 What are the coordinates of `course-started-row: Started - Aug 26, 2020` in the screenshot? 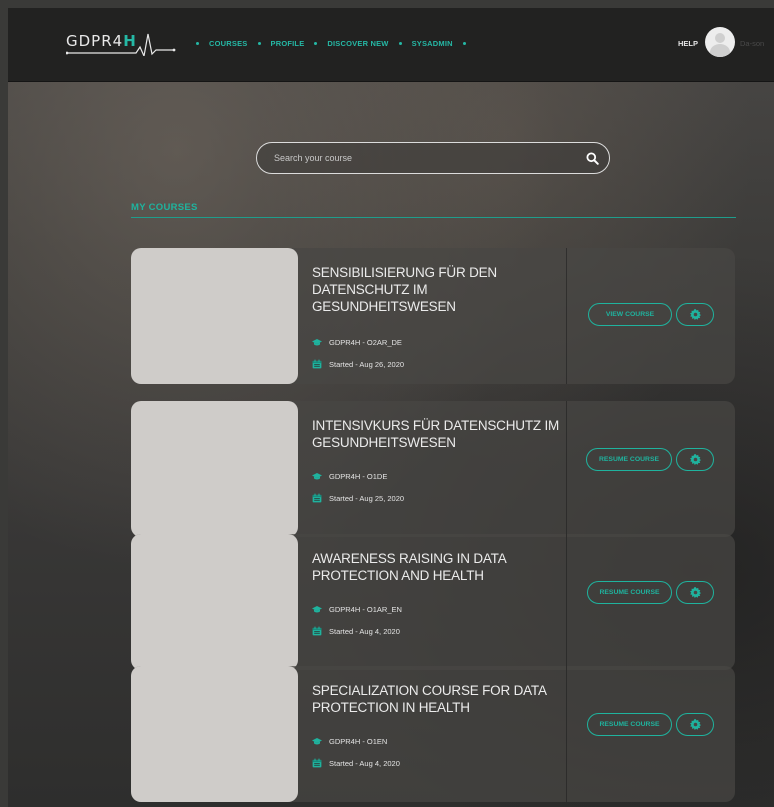 It's located at (358, 364).